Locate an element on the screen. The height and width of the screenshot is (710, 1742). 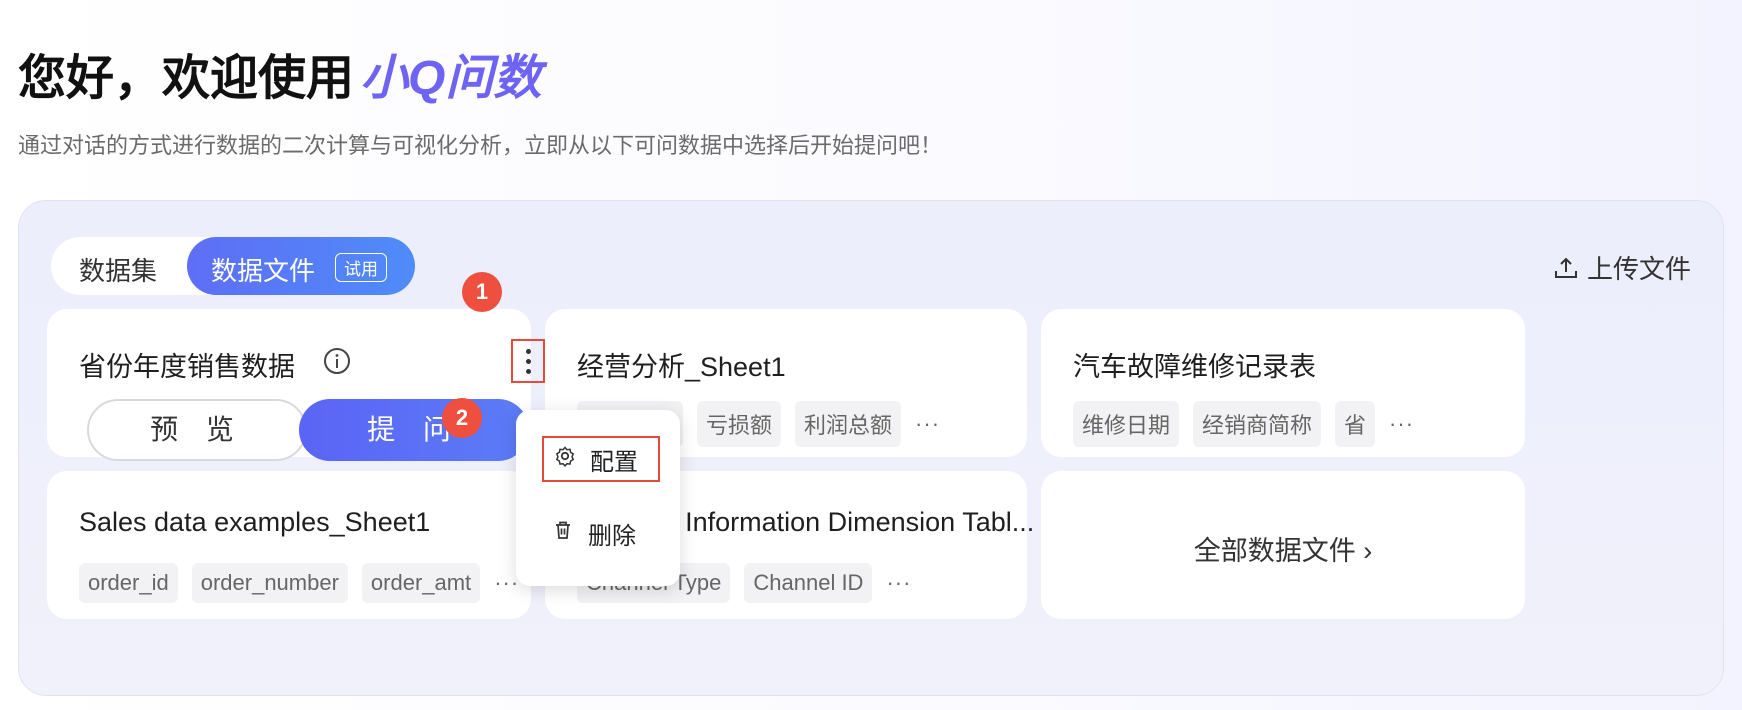
gear-icon is located at coordinates (565, 459).